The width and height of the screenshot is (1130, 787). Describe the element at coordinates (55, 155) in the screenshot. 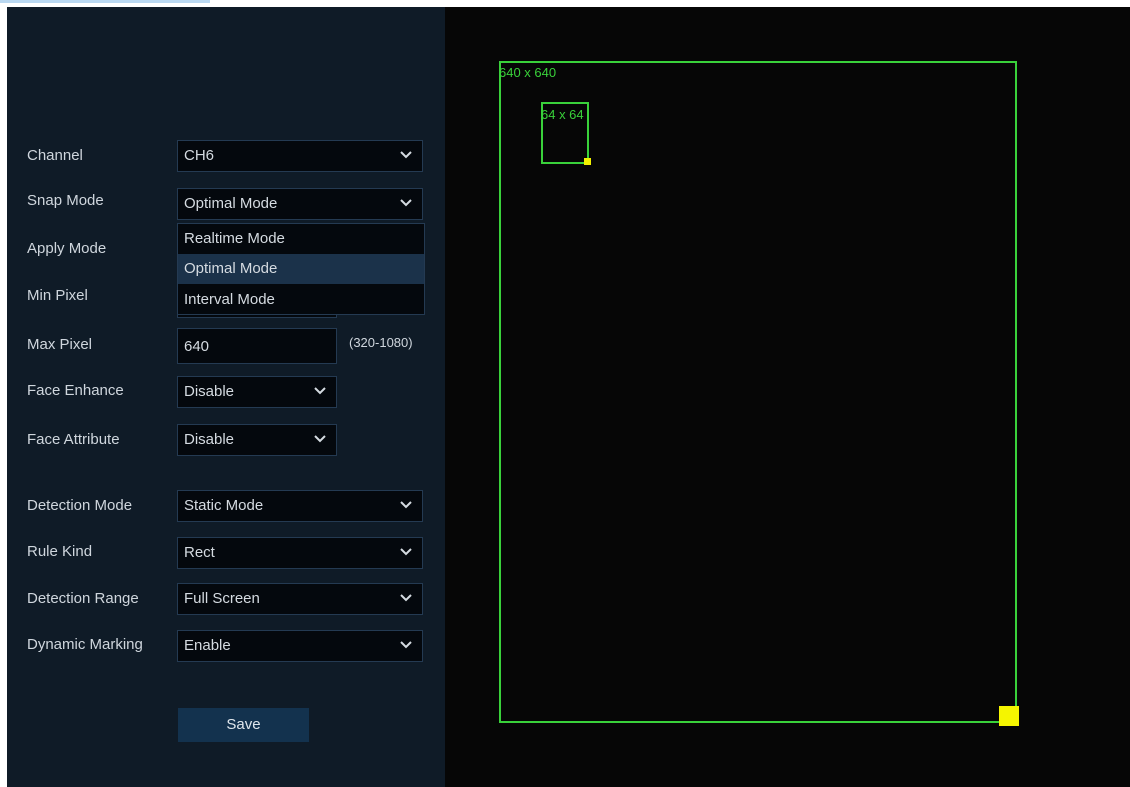

I see `channel-label: Channel` at that location.